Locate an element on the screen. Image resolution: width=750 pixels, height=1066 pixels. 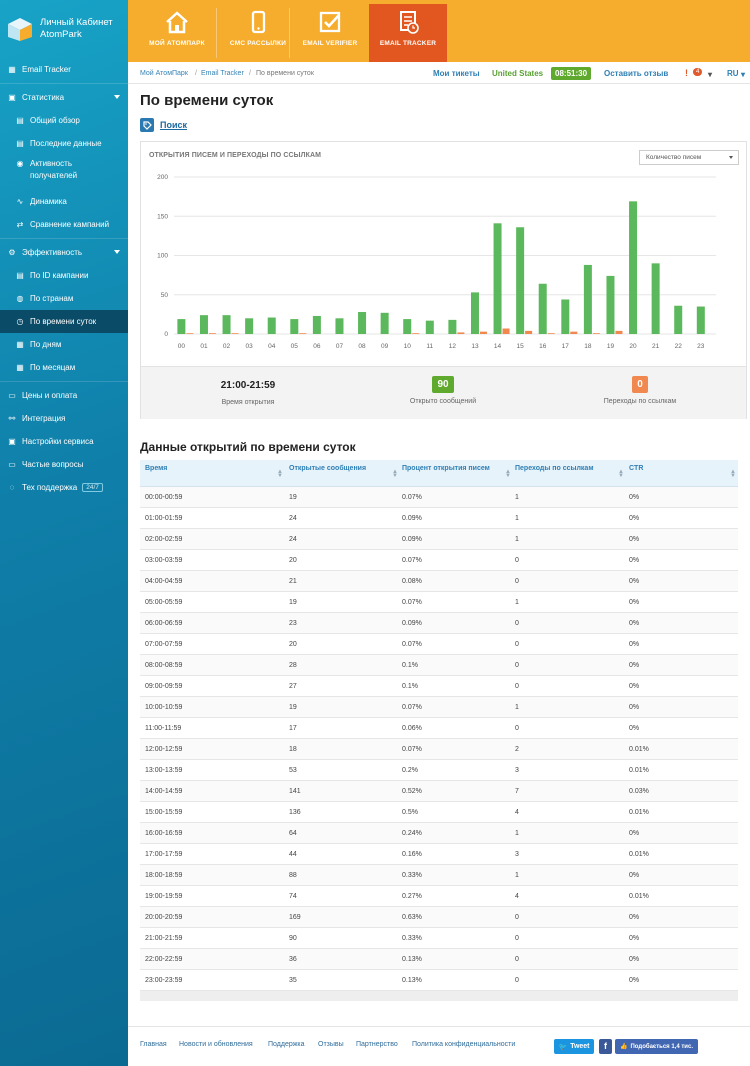
col-time: Время is located at coordinates (156, 469).